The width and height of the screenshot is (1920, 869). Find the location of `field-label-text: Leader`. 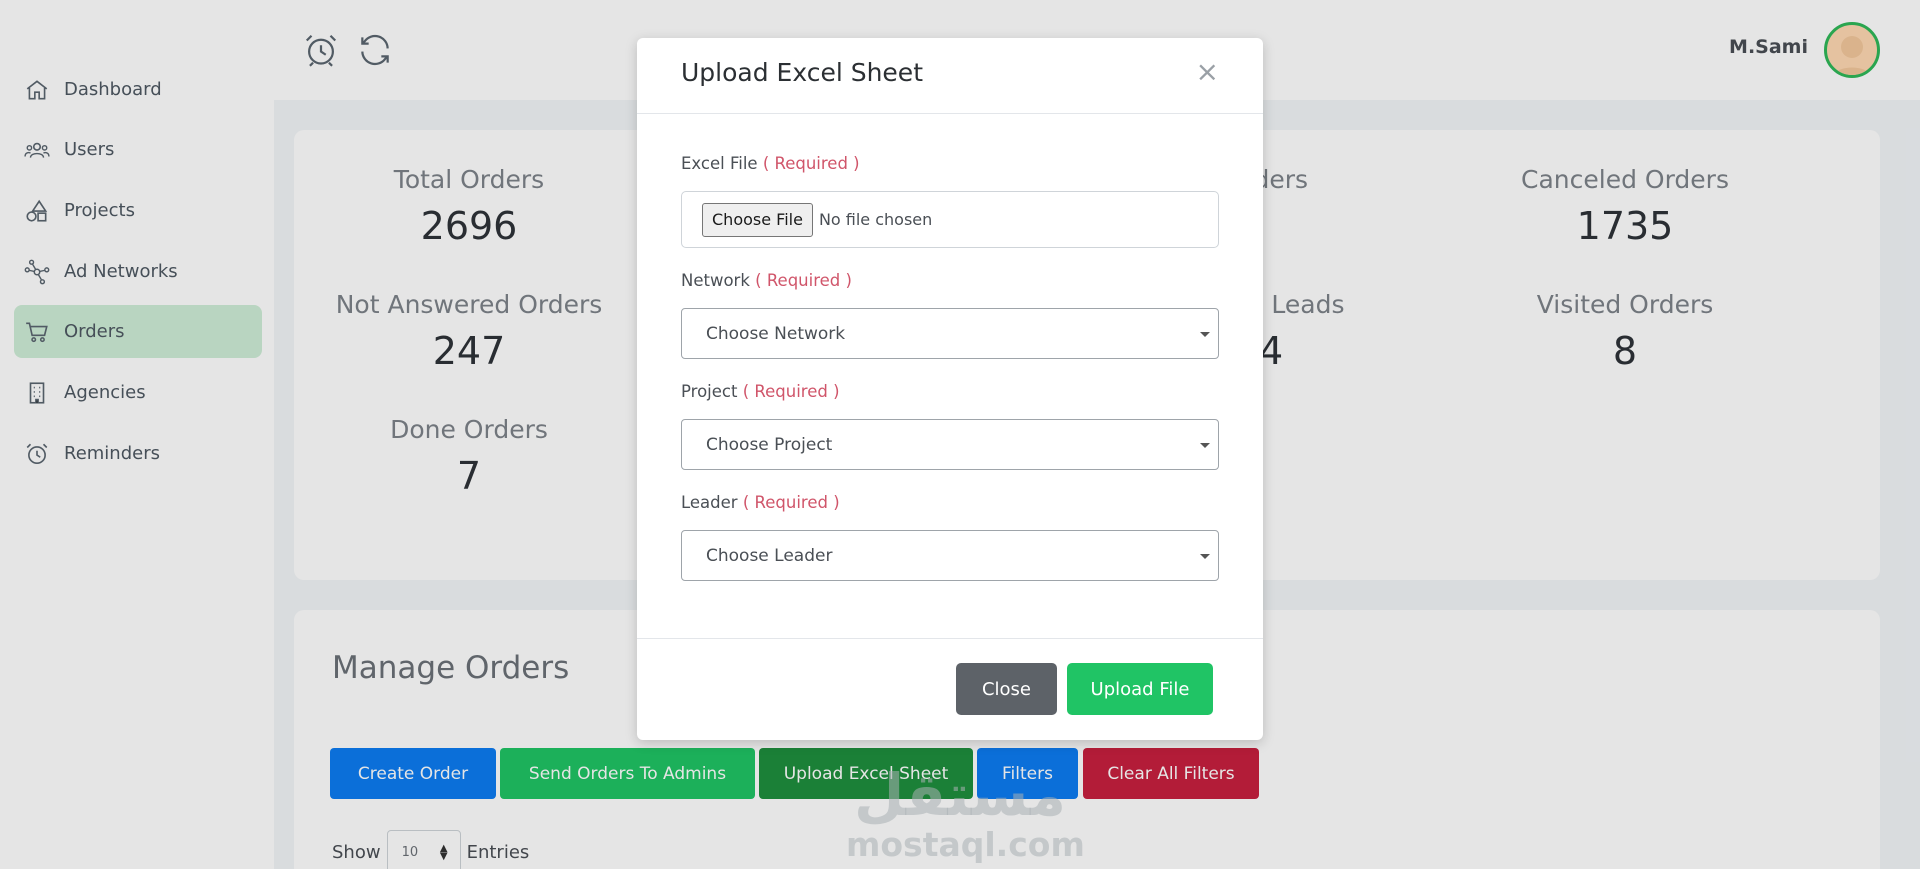

field-label-text: Leader is located at coordinates (709, 502).